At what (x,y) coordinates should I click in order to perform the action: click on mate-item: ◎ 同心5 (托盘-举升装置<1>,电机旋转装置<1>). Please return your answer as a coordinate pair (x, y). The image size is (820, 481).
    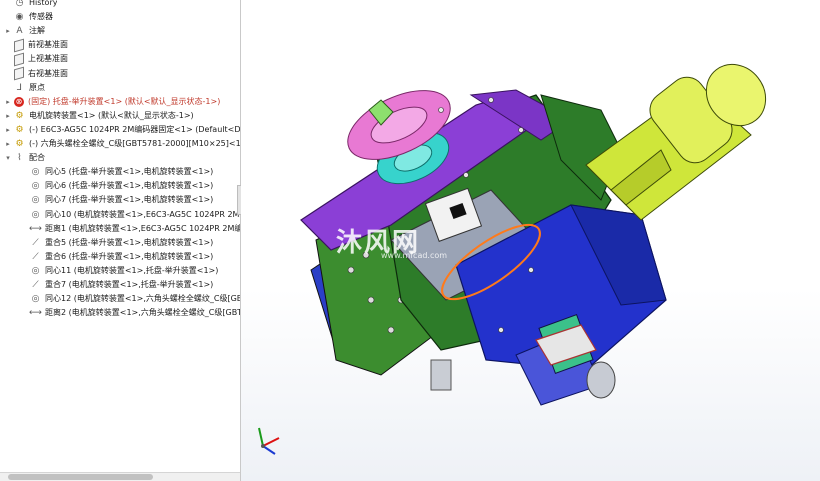
    Looking at the image, I should click on (117, 172).